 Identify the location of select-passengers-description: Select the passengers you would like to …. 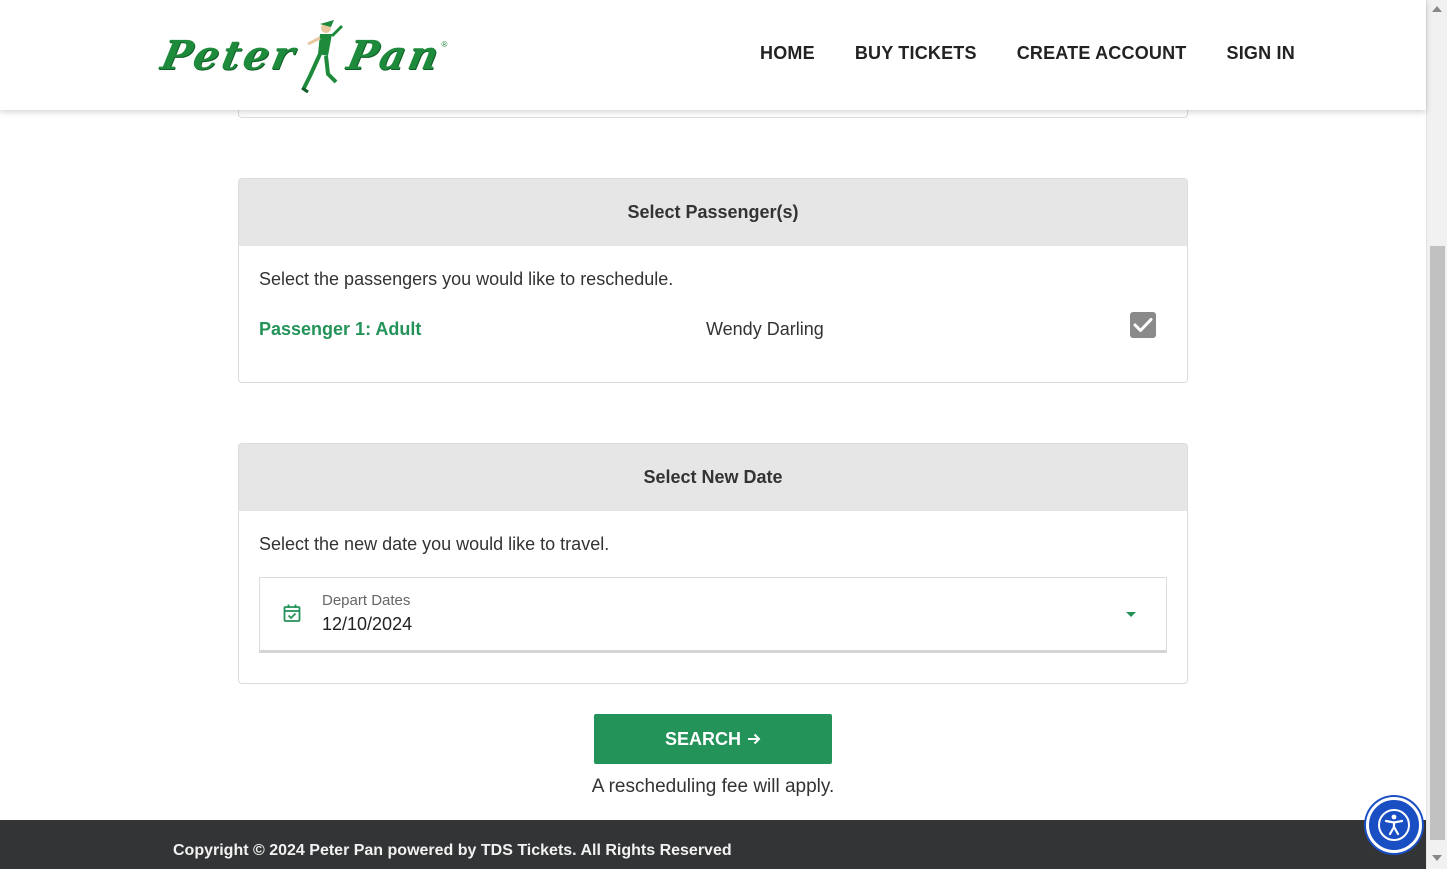
(466, 279).